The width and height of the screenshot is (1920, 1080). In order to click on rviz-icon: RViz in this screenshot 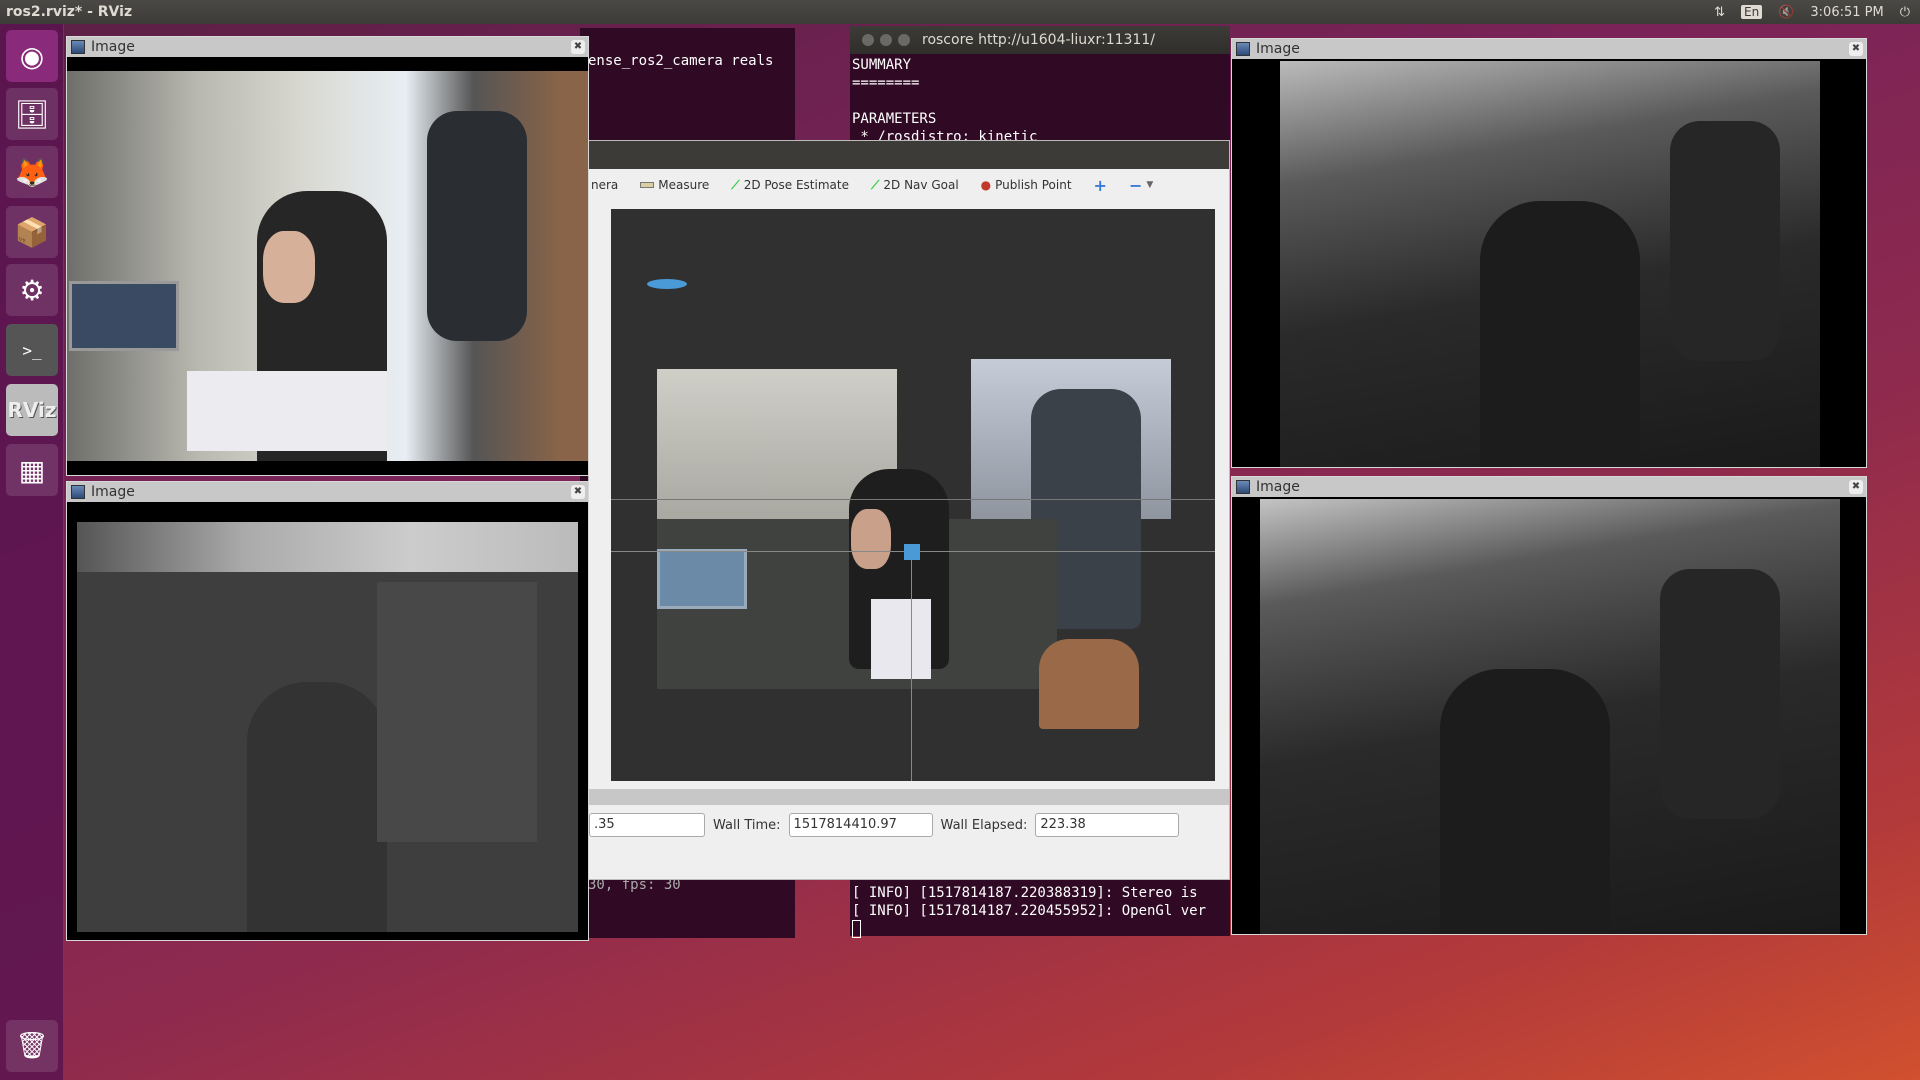, I will do `click(32, 410)`.